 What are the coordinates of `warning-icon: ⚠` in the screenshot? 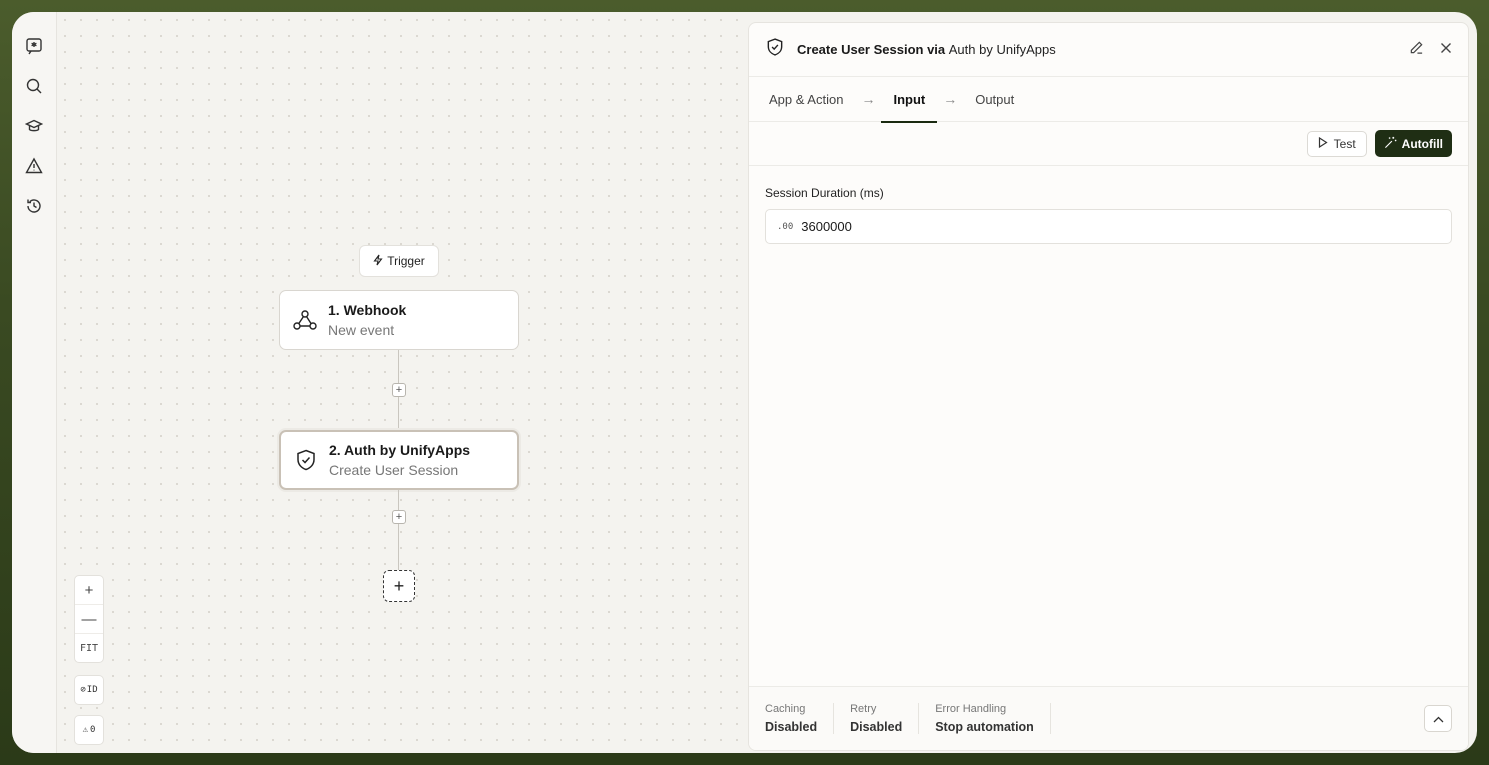 It's located at (85, 730).